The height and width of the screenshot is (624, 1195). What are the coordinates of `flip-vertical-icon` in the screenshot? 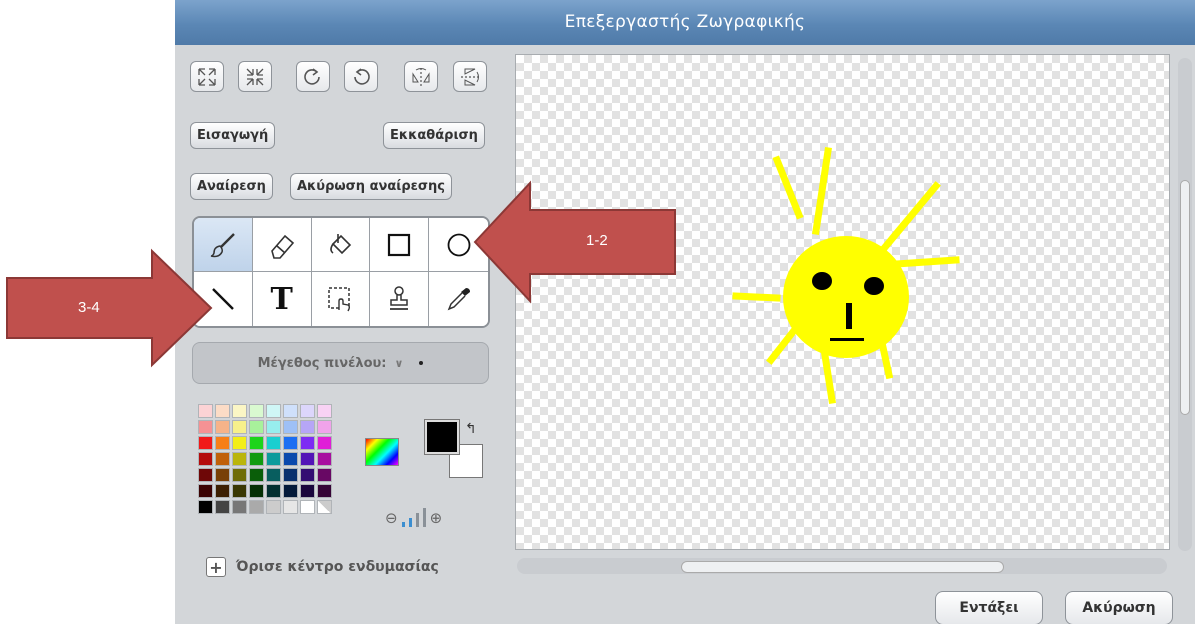 It's located at (470, 76).